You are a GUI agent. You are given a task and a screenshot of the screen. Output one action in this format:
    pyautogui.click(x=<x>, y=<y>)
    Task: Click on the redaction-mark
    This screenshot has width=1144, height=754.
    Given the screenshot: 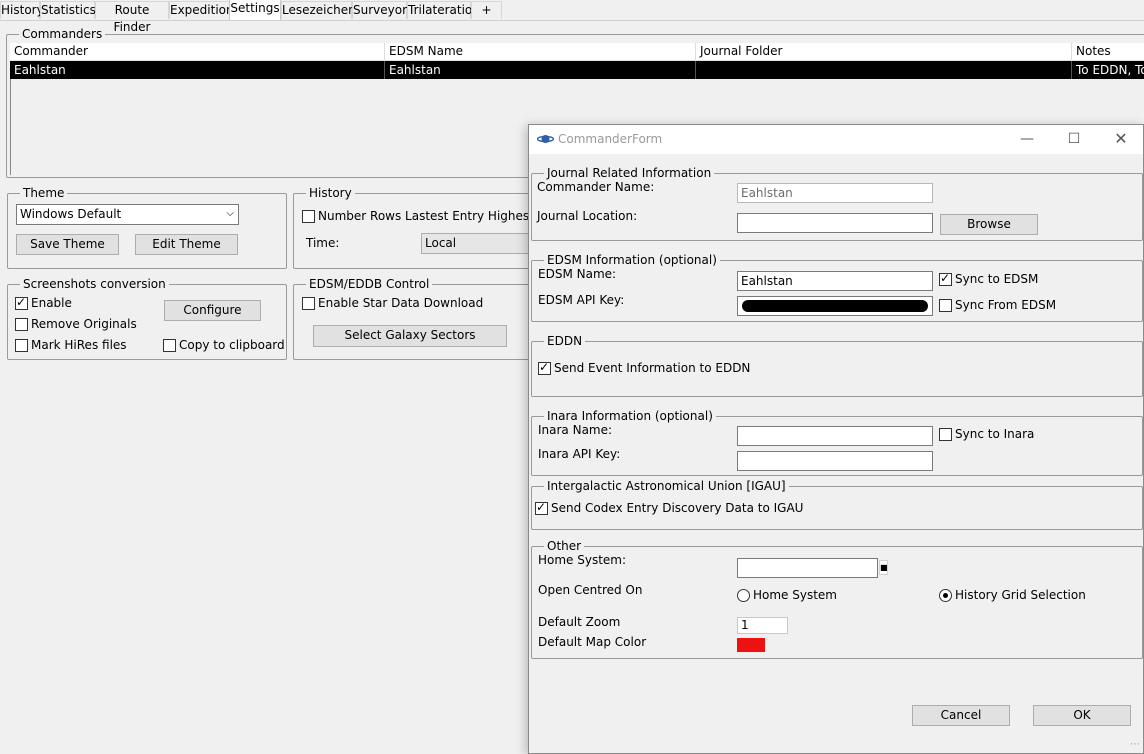 What is the action you would take?
    pyautogui.click(x=835, y=306)
    